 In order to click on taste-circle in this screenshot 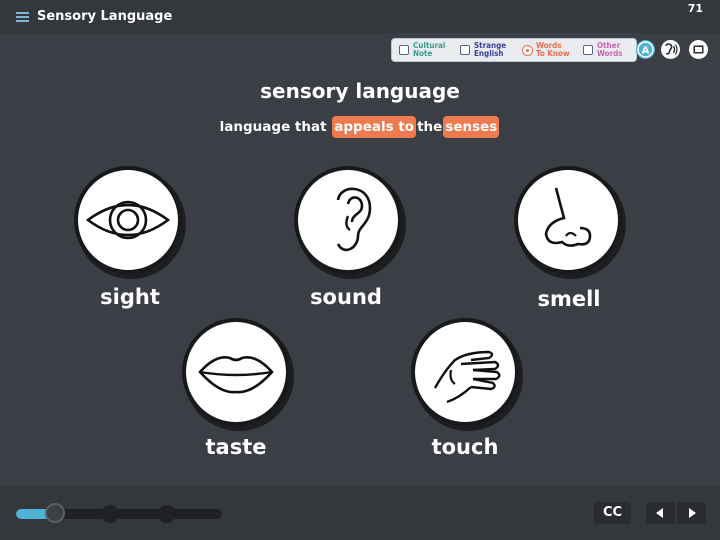, I will do `click(236, 372)`.